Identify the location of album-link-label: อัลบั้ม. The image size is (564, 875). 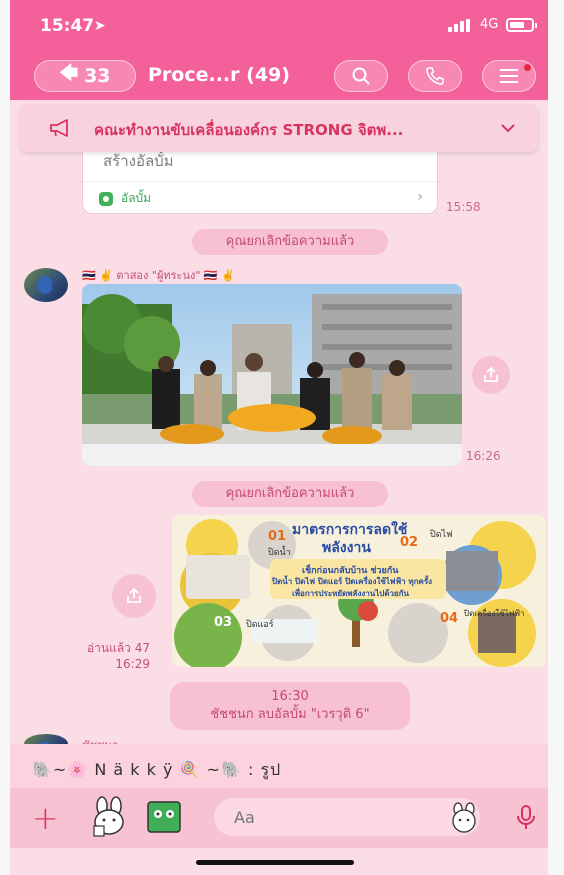
(136, 198).